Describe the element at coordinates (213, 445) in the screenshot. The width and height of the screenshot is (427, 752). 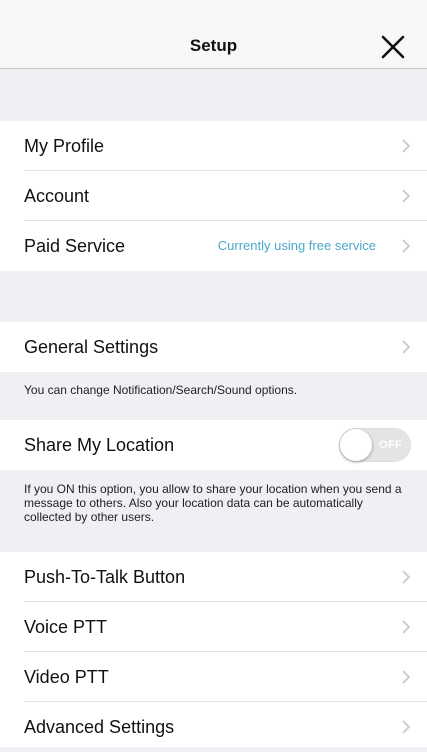
I see `share-location-row: Share My Location OFF` at that location.